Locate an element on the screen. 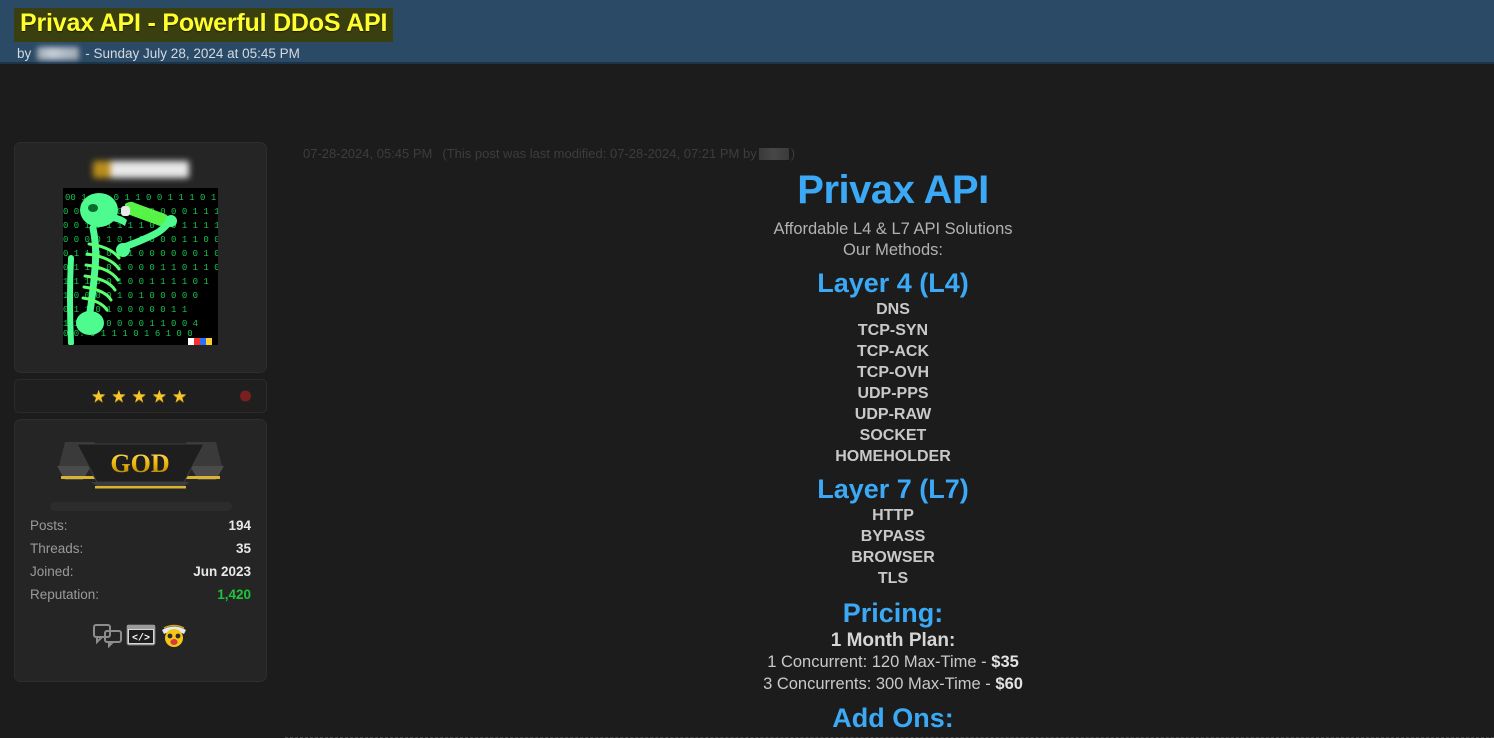  layer4-method: TCP-ACK is located at coordinates (893, 351).